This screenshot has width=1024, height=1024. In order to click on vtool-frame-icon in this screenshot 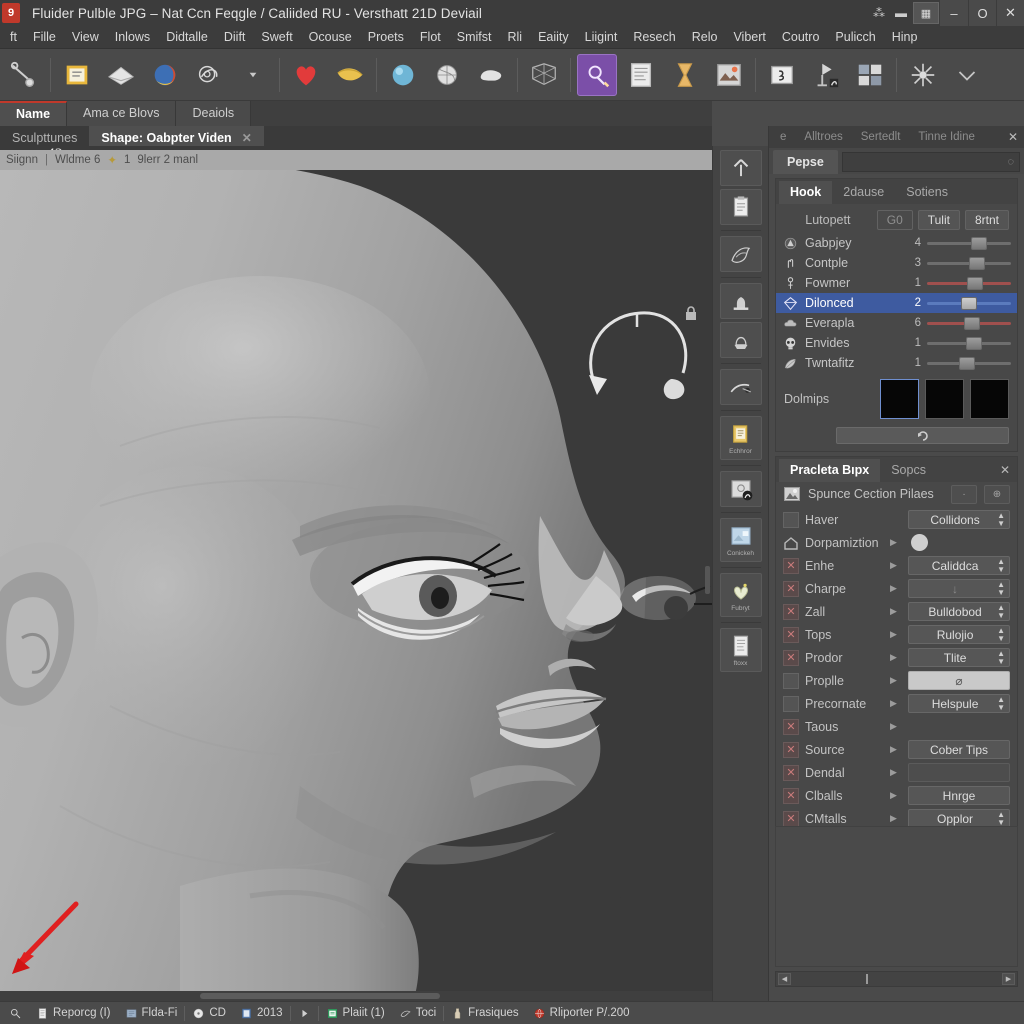, I will do `click(740, 489)`.